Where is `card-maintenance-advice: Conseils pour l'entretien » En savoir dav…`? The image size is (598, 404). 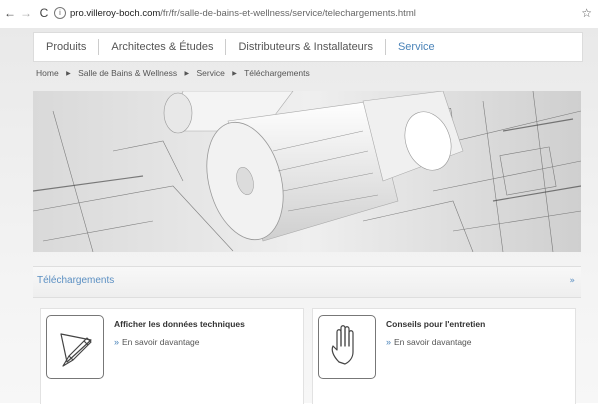
card-maintenance-advice: Conseils pour l'entretien » En savoir dav… is located at coordinates (444, 356).